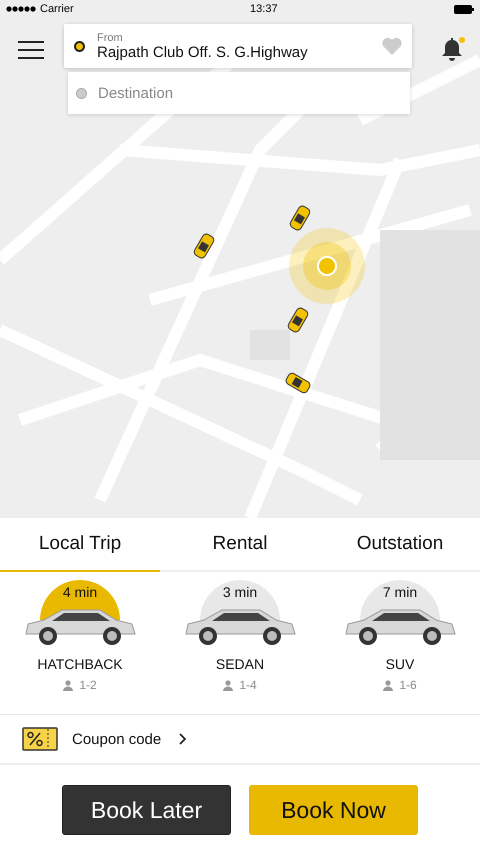  I want to click on signal-icon, so click(21, 9).